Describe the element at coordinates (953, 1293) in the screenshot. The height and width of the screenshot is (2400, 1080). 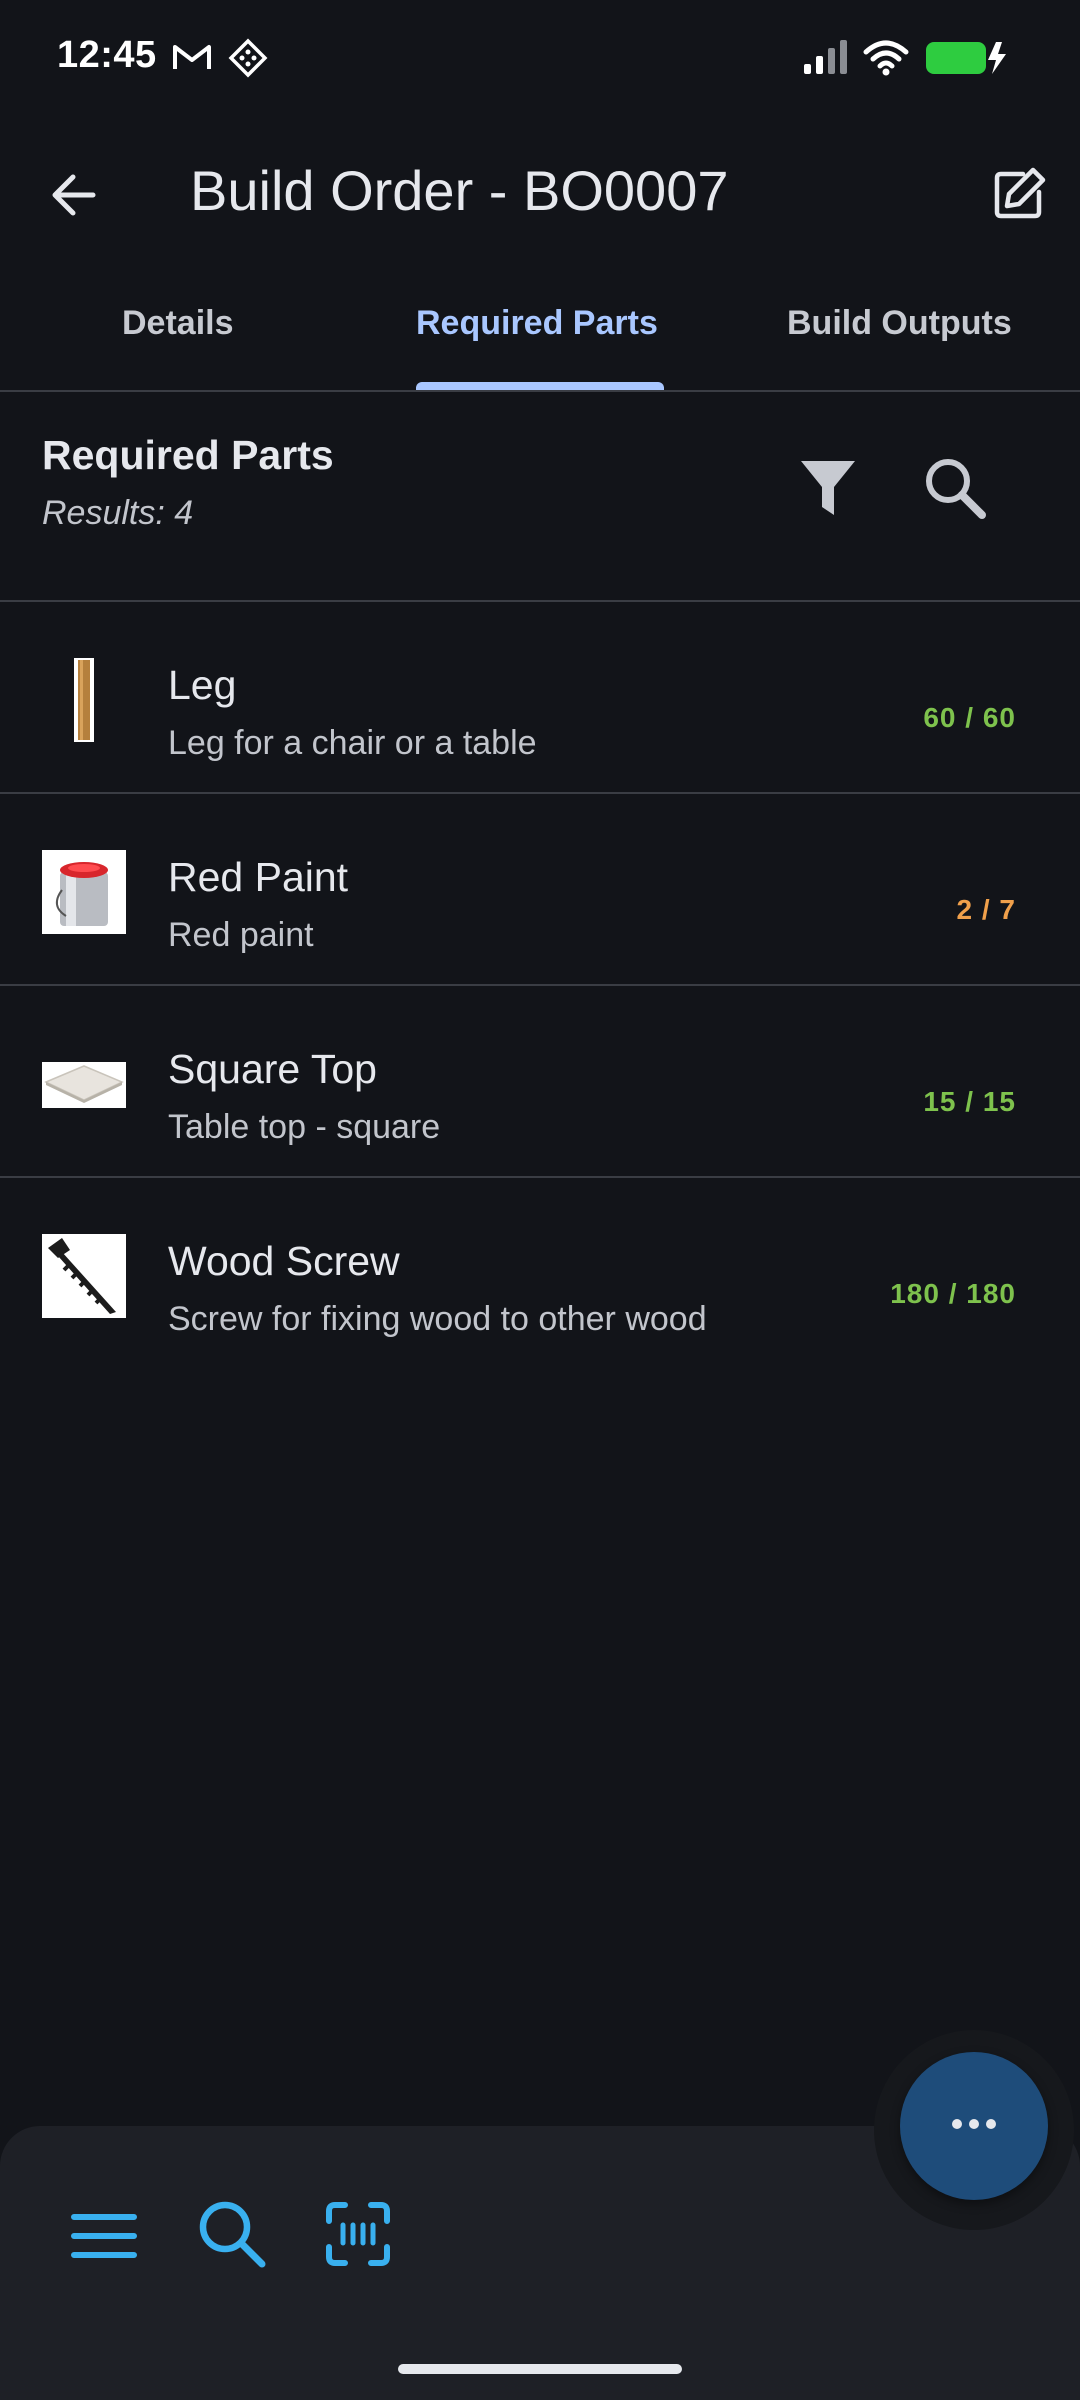
I see `part-quantity: 180 / 180` at that location.